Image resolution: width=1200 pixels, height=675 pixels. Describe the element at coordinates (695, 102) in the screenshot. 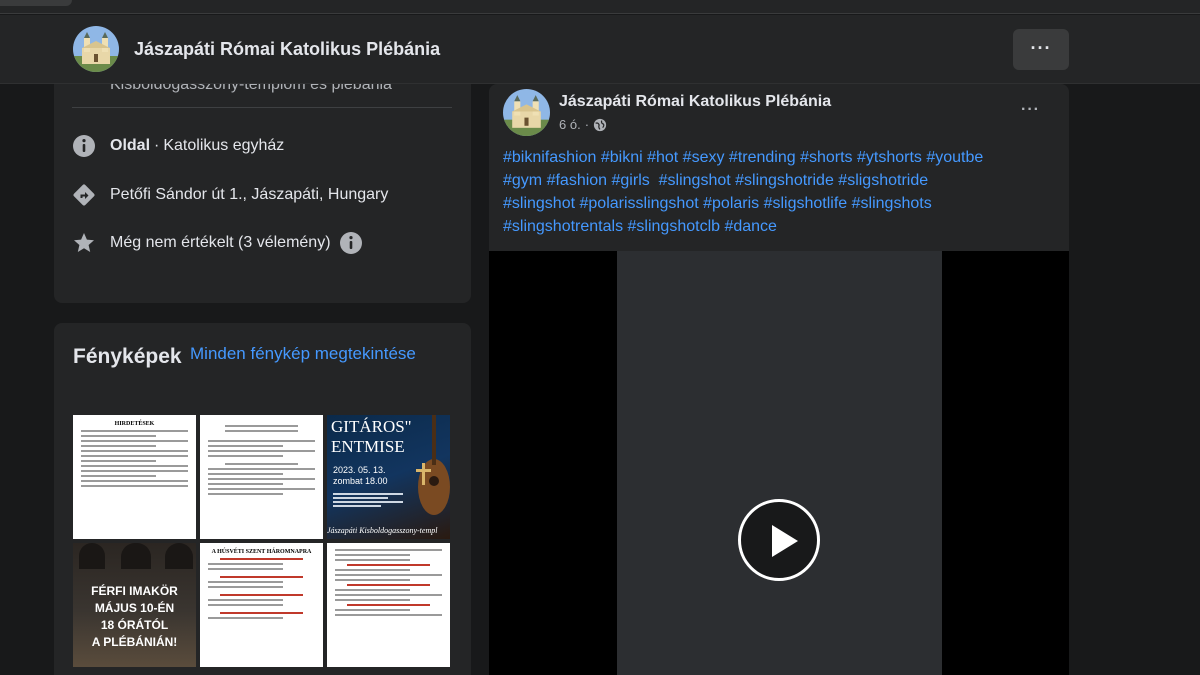

I see `post-author-name: Jászapáti Római Katolikus Plébánia` at that location.